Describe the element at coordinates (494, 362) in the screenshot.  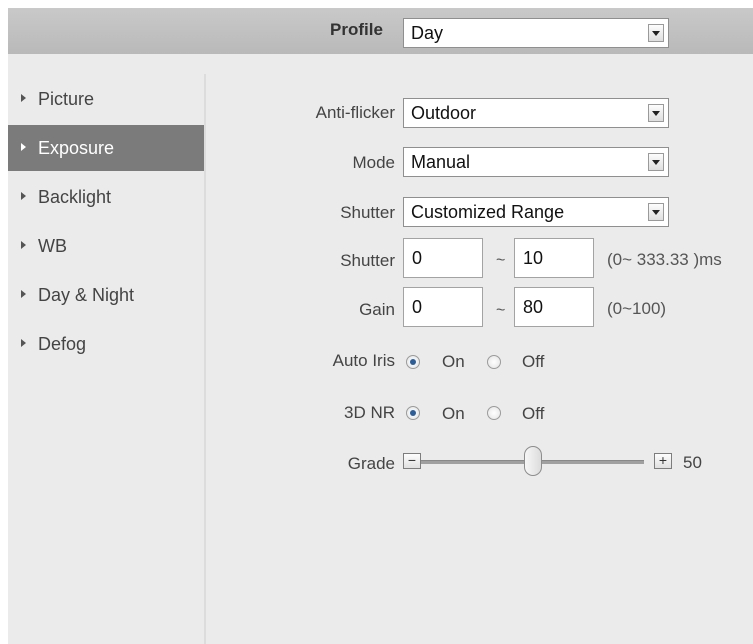
I see `auto-iris-off-radio` at that location.